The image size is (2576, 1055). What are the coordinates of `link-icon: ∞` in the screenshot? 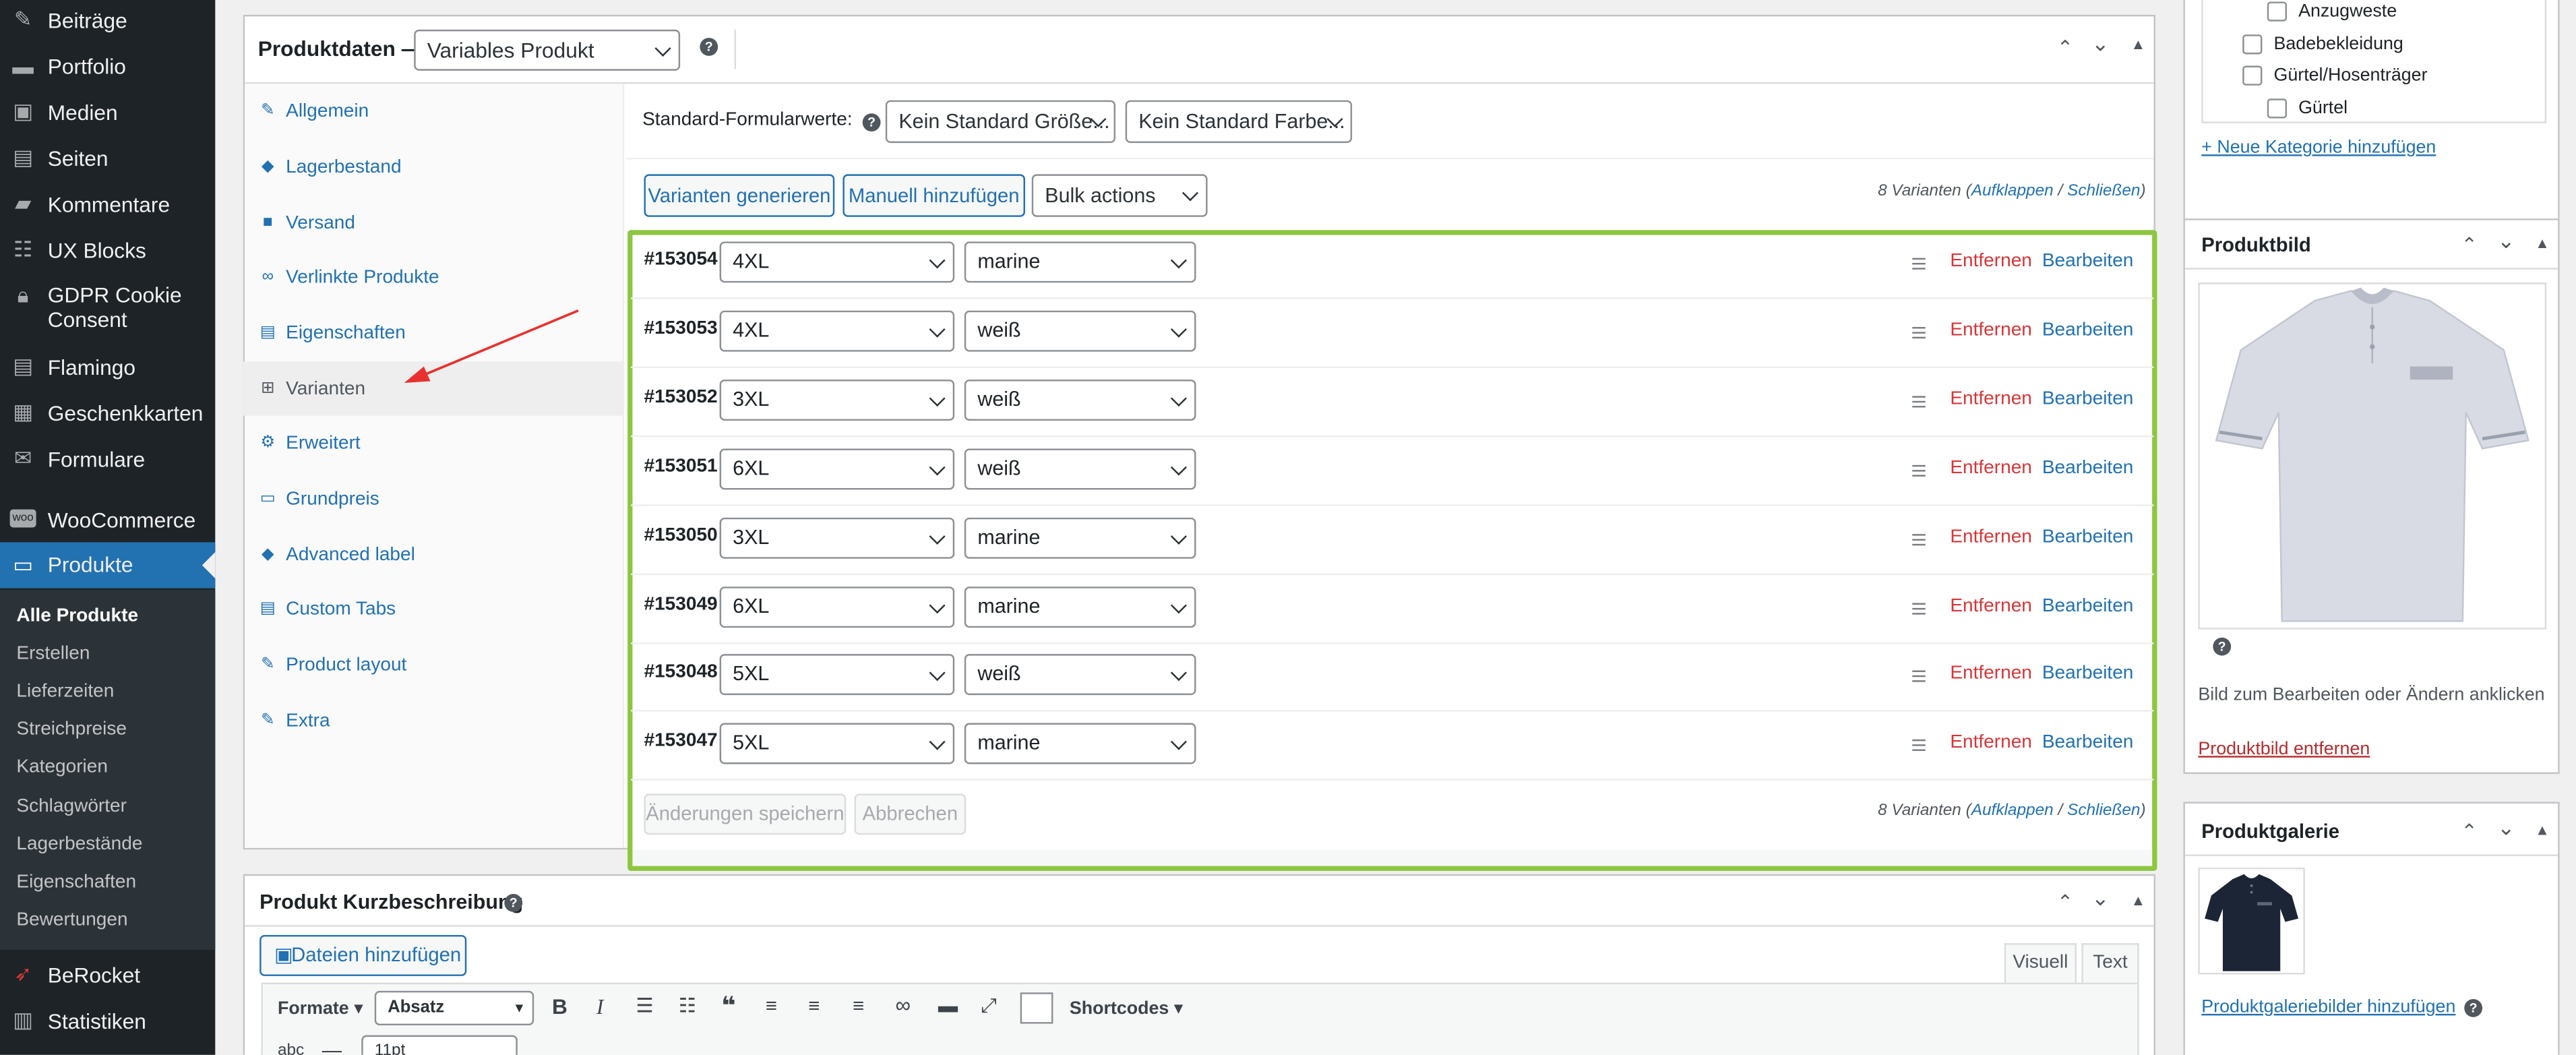 It's located at (903, 1004).